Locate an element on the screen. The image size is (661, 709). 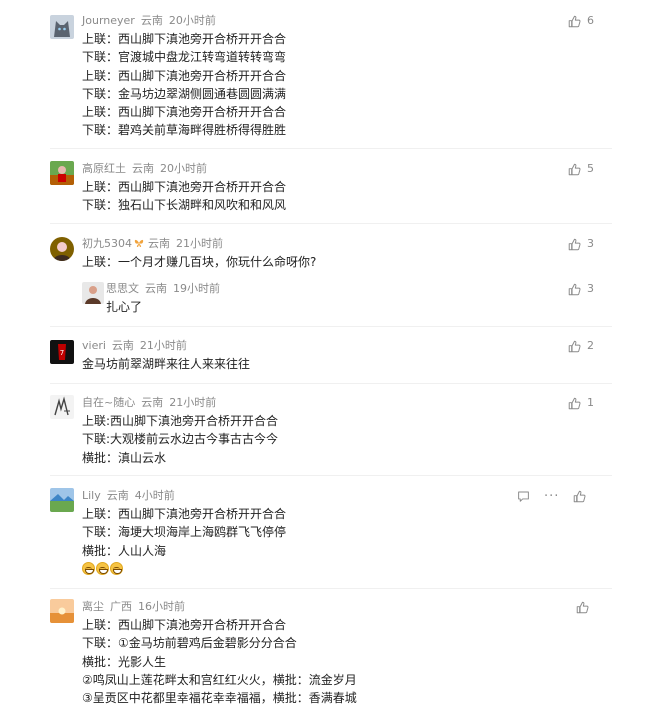
butterfly-badge-icon is located at coordinates (139, 243).